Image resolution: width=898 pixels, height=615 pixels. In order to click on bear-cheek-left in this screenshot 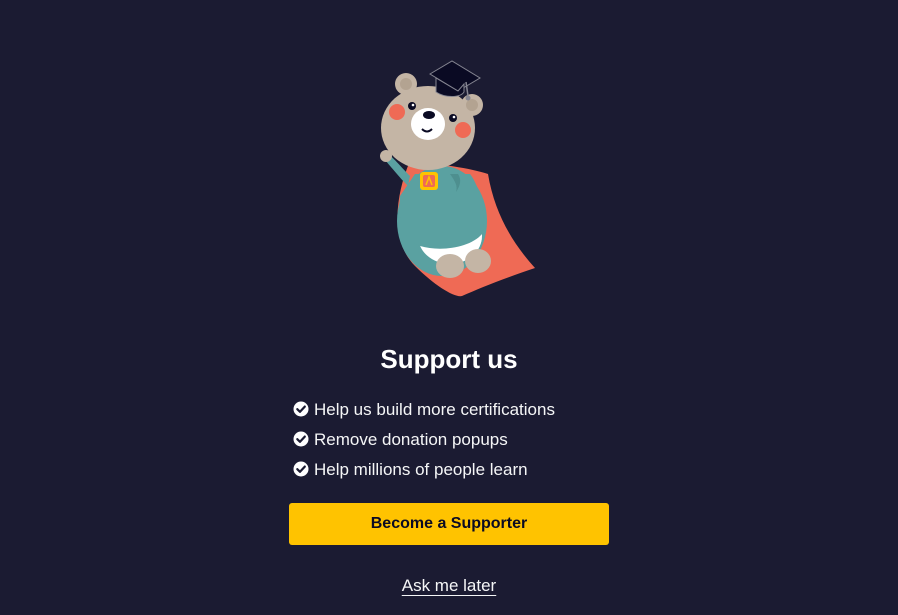, I will do `click(397, 112)`.